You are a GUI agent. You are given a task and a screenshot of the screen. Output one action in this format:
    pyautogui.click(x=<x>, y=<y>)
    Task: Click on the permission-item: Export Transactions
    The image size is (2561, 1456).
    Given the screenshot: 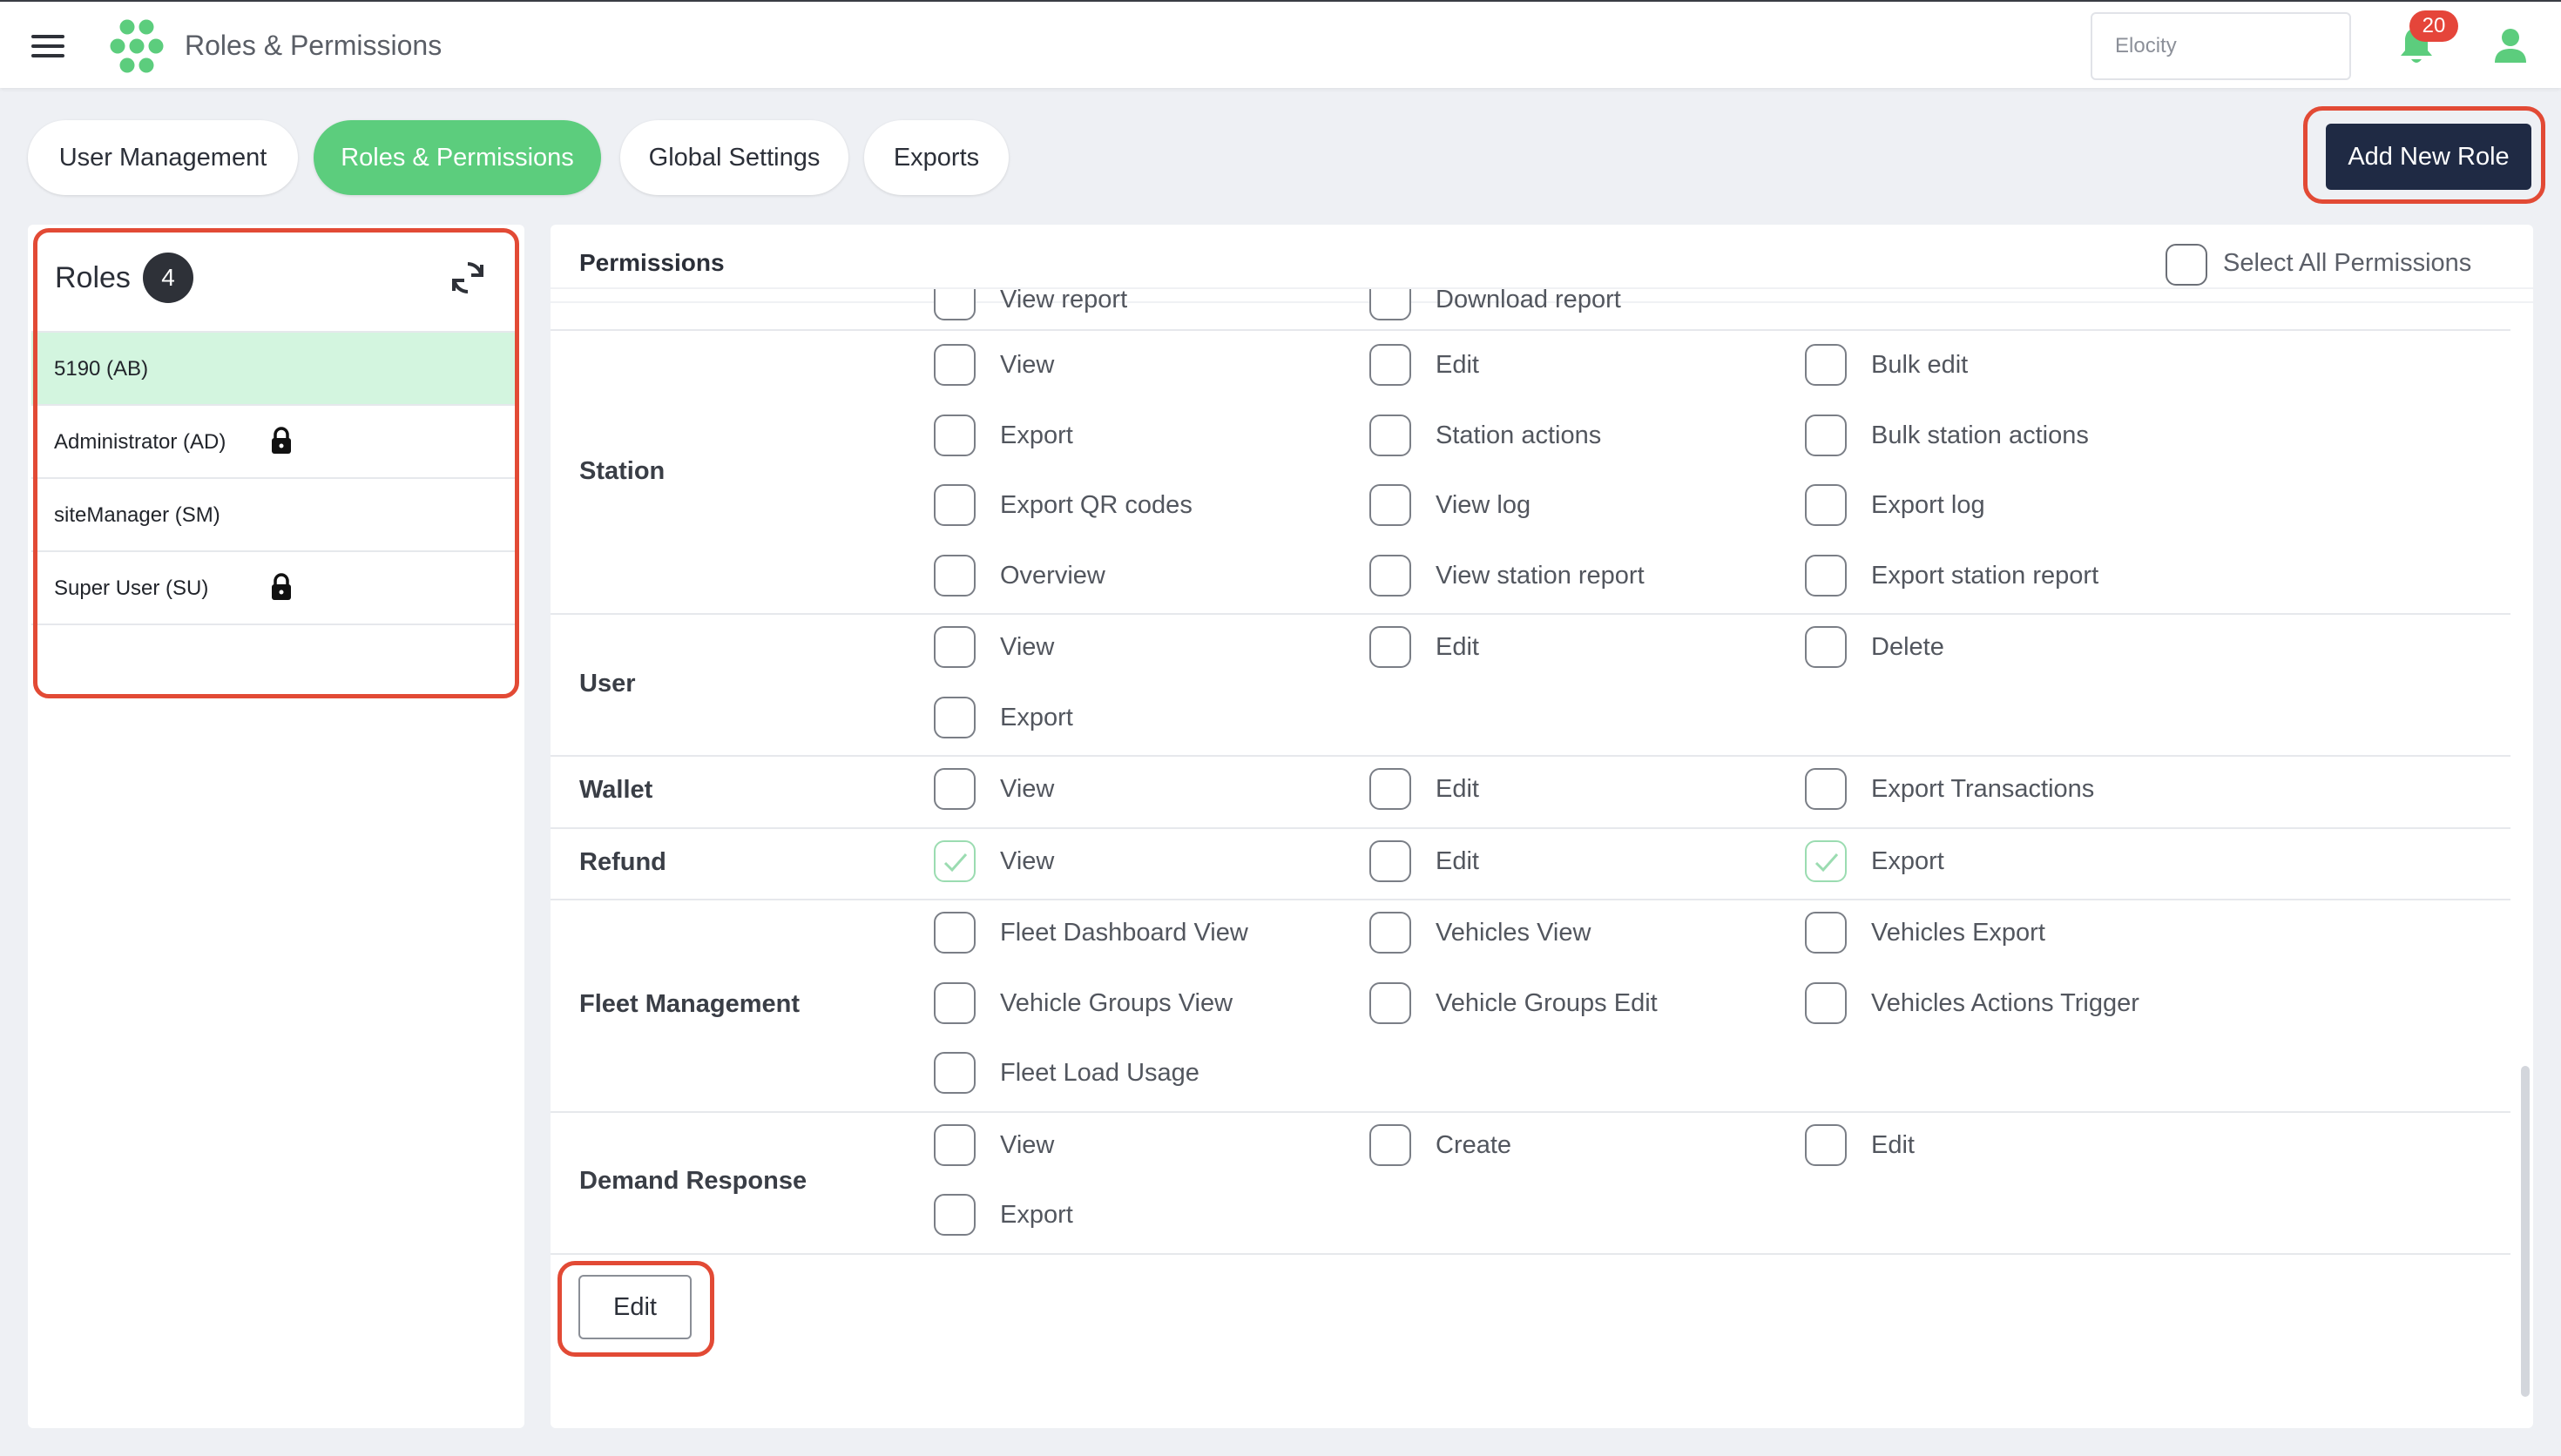 What is the action you would take?
    pyautogui.click(x=1996, y=790)
    